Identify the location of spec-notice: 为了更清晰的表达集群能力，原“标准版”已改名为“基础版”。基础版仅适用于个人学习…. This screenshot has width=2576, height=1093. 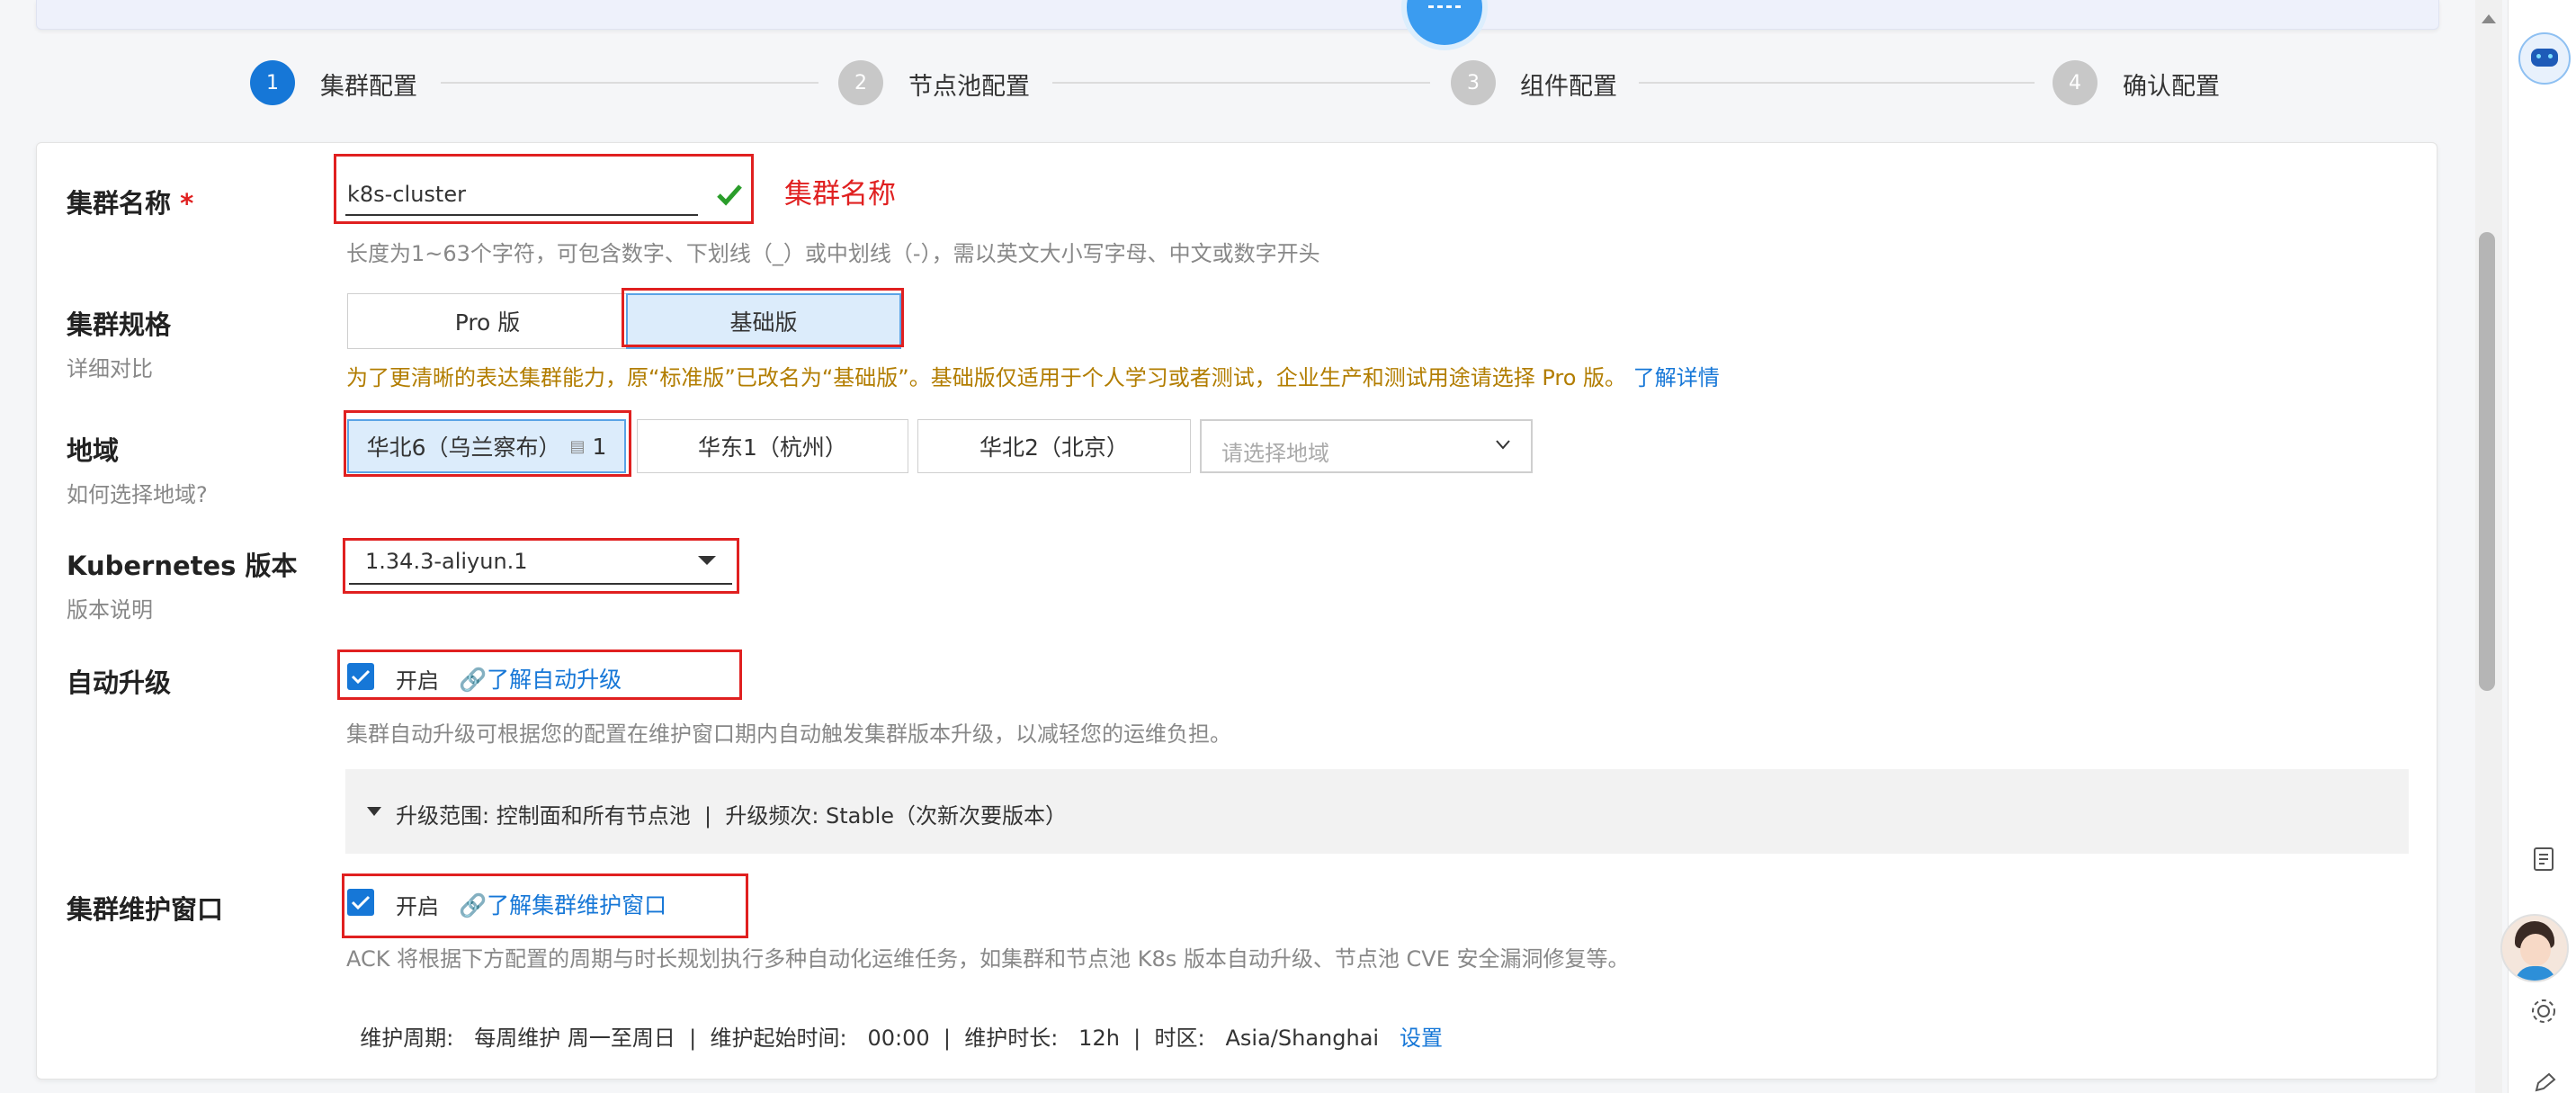
(1033, 377).